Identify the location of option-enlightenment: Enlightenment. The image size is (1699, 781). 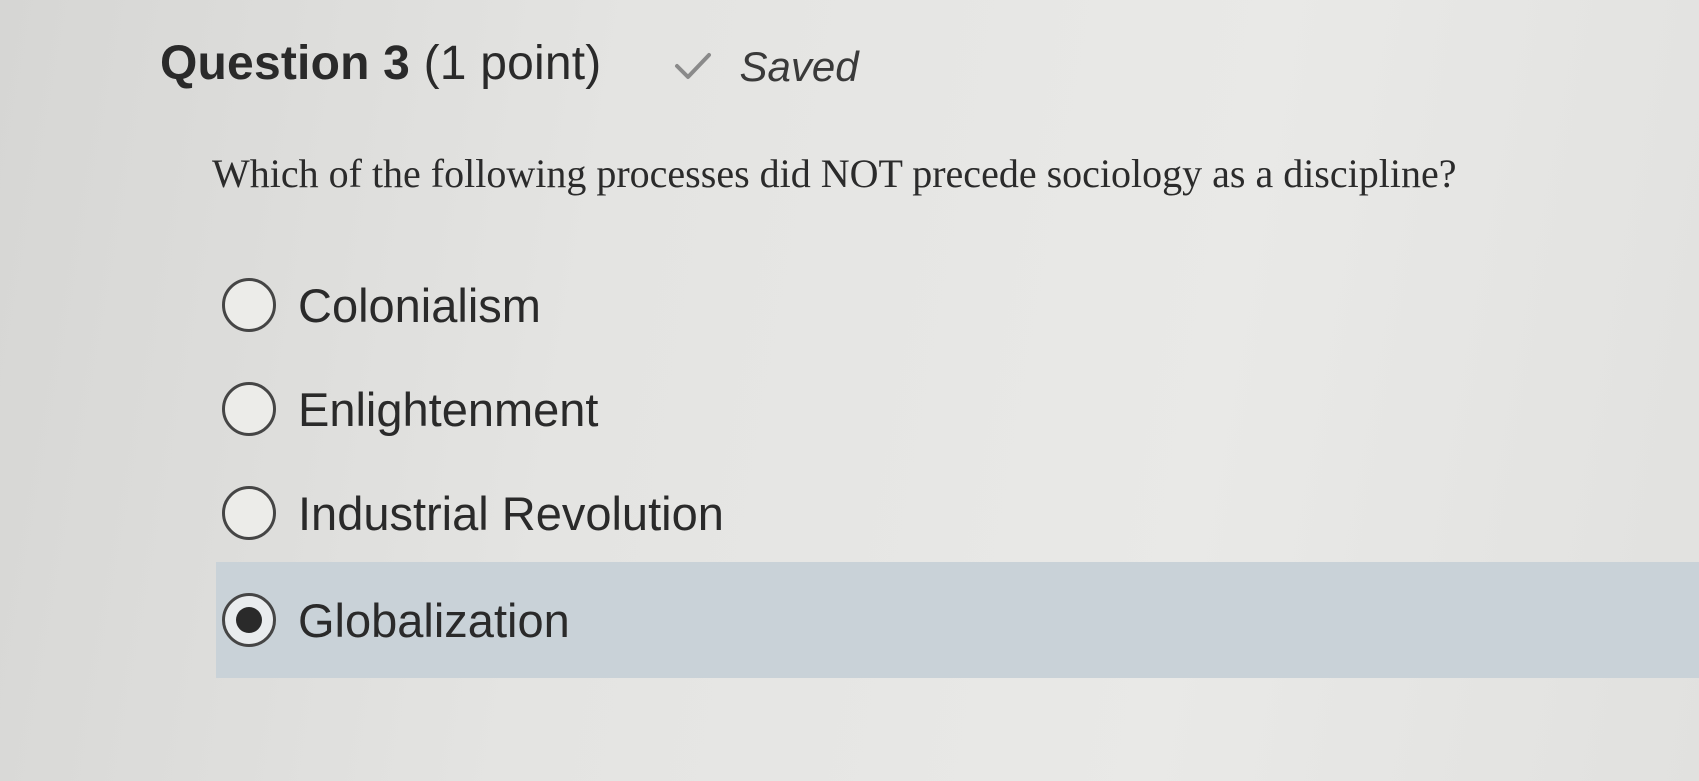
(410, 409).